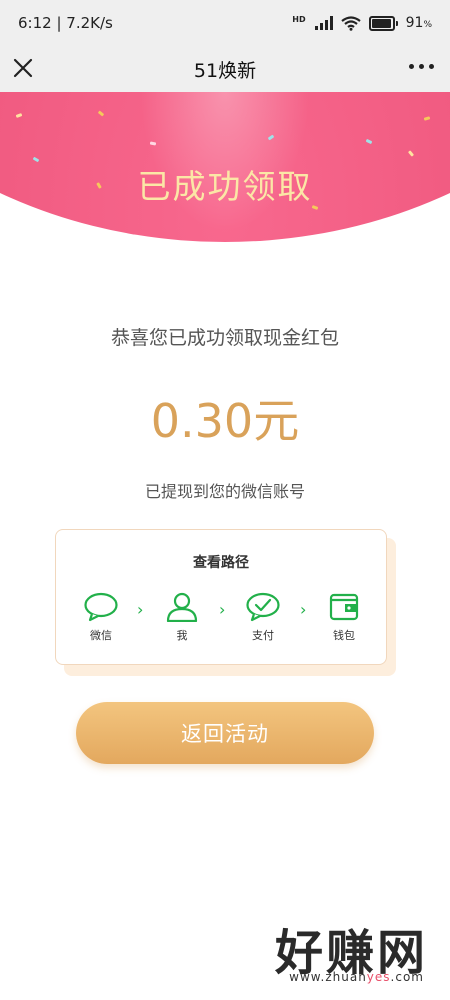  I want to click on battery-percent: 91%, so click(418, 23).